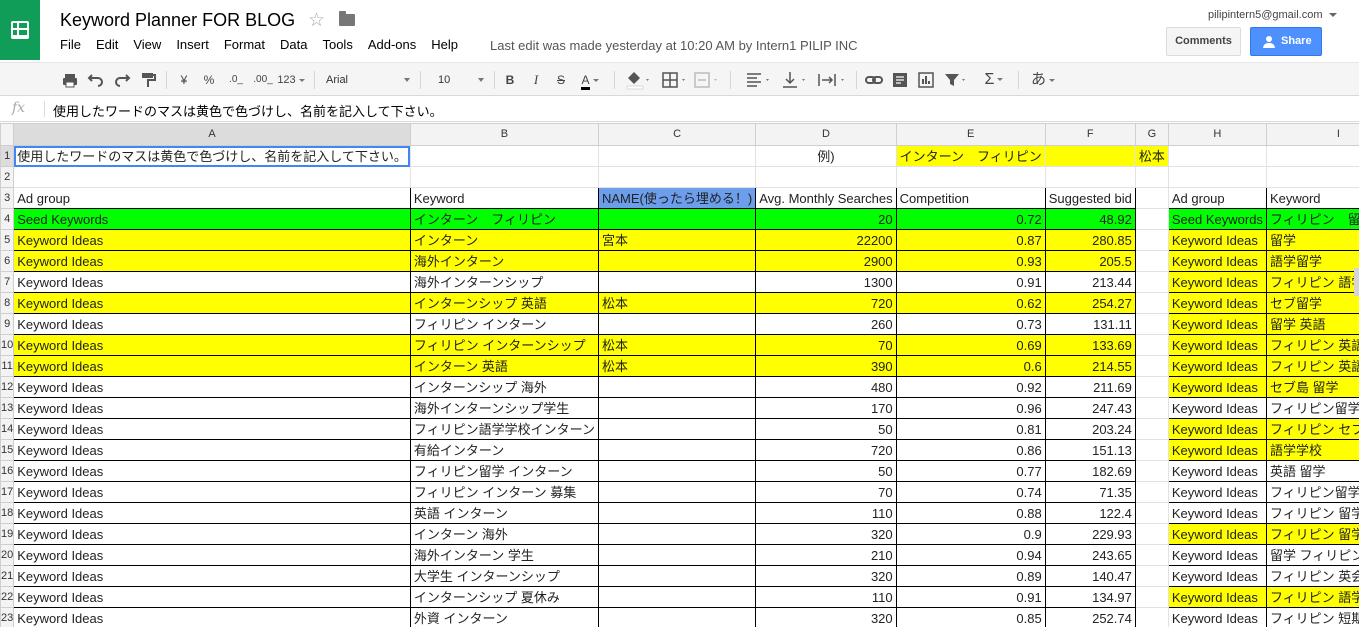  Describe the element at coordinates (970, 198) in the screenshot. I see `cell: Competition` at that location.